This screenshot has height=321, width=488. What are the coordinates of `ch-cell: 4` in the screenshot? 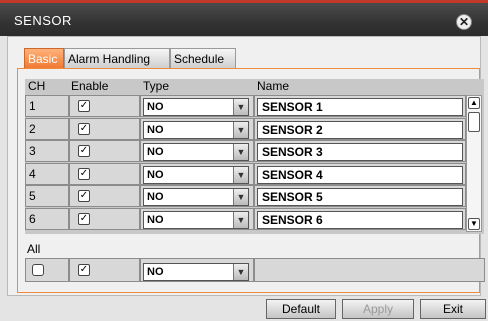 It's located at (47, 174).